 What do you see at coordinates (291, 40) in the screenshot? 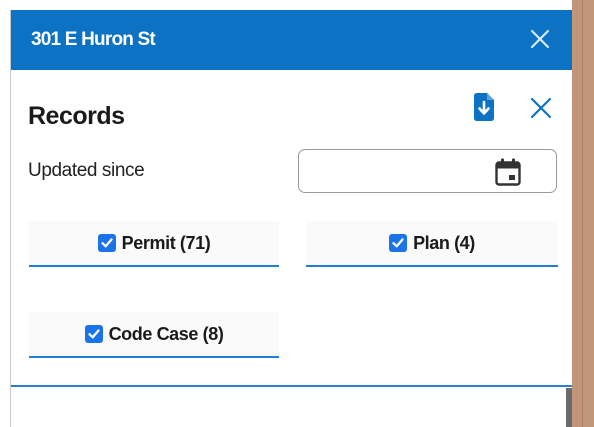
I see `panel-header: 301 E Huron St` at bounding box center [291, 40].